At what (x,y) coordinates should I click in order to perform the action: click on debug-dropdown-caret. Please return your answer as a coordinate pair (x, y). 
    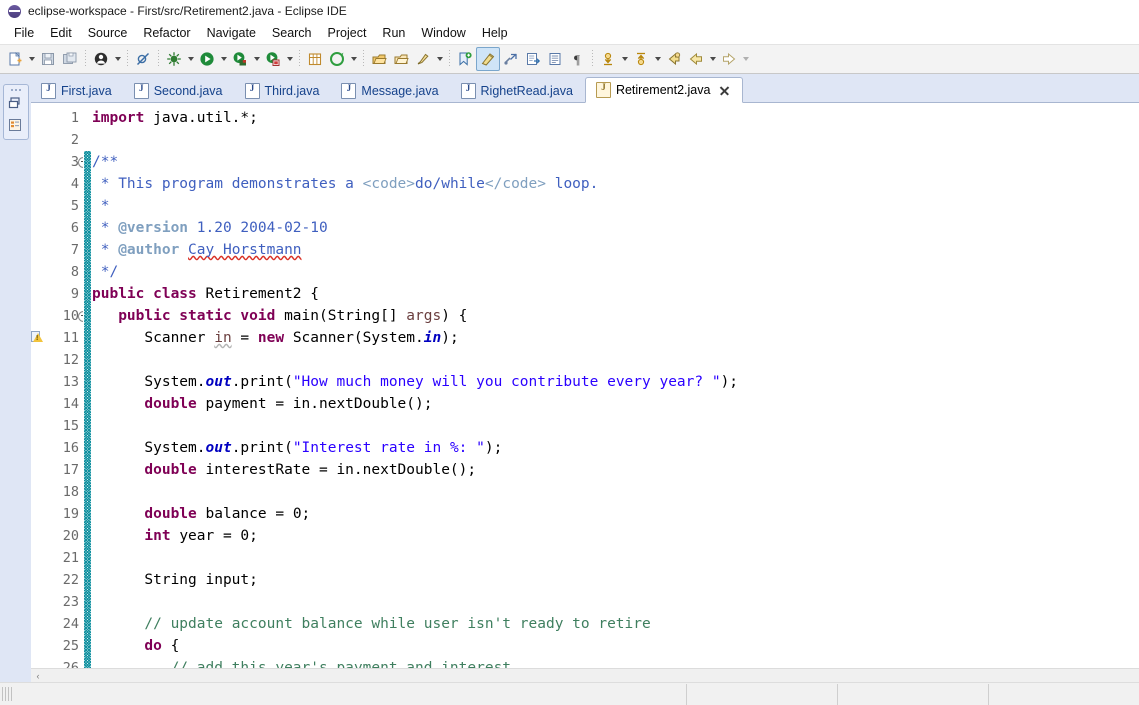
    Looking at the image, I should click on (190, 59).